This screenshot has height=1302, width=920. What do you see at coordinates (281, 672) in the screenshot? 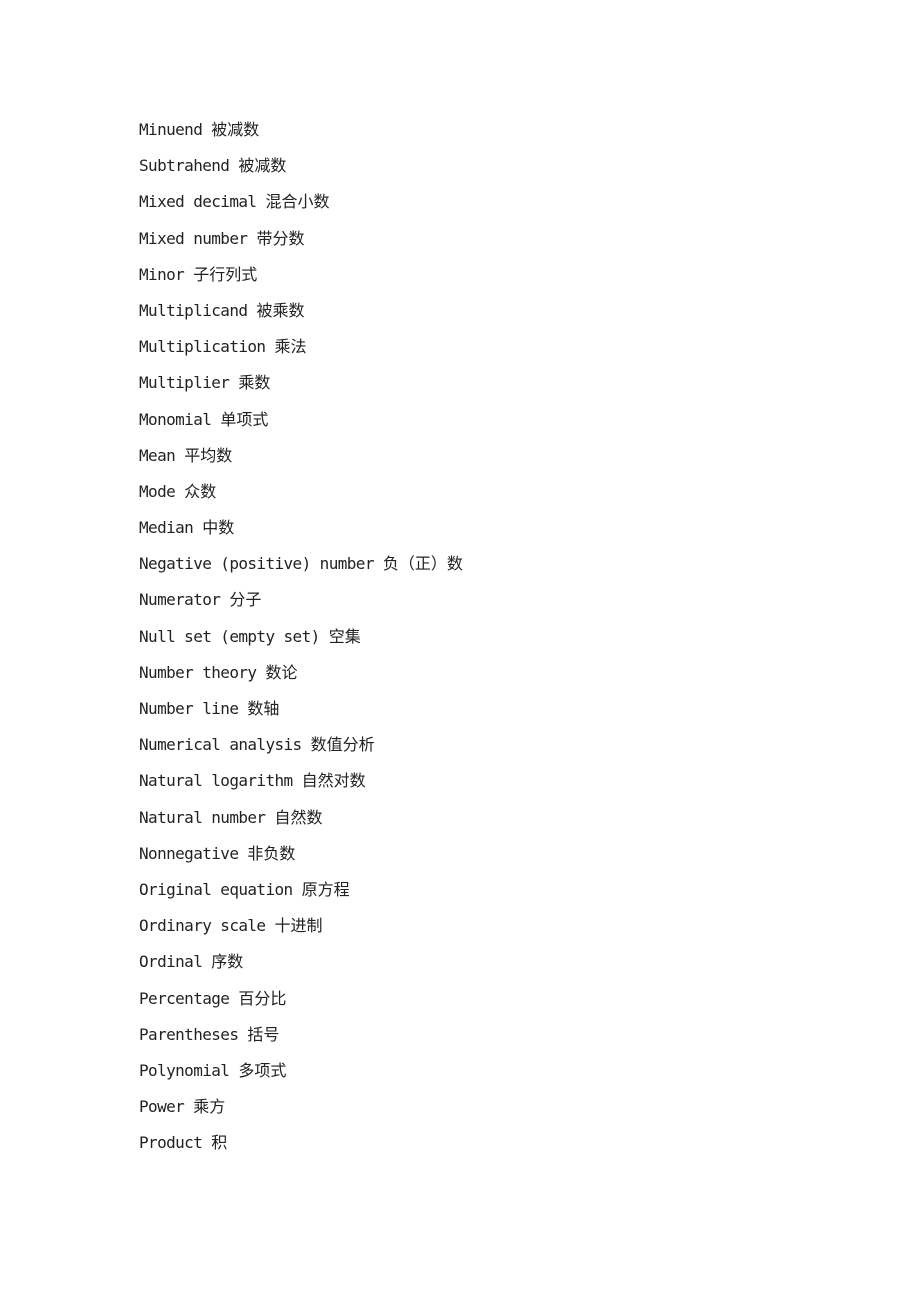
I see `term-chinese: 数论` at bounding box center [281, 672].